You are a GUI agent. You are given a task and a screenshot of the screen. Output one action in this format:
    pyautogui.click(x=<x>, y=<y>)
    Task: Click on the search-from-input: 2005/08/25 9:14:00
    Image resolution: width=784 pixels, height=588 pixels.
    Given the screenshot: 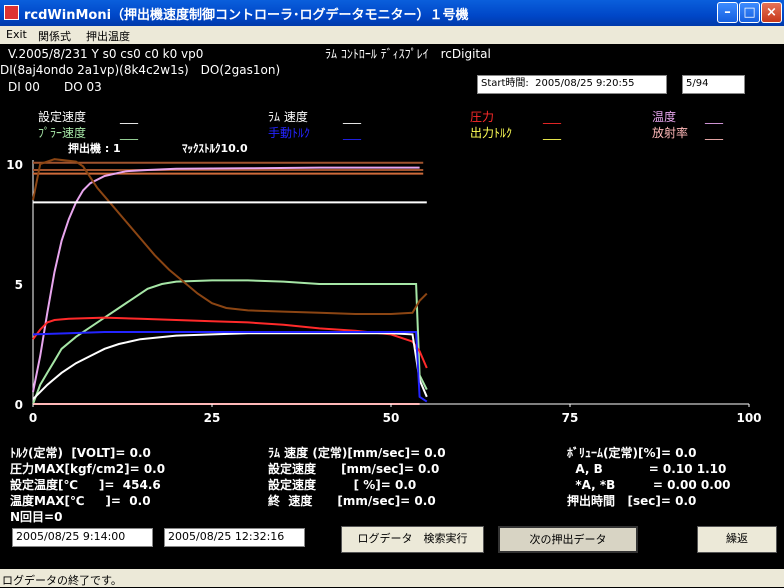 What is the action you would take?
    pyautogui.click(x=82, y=537)
    